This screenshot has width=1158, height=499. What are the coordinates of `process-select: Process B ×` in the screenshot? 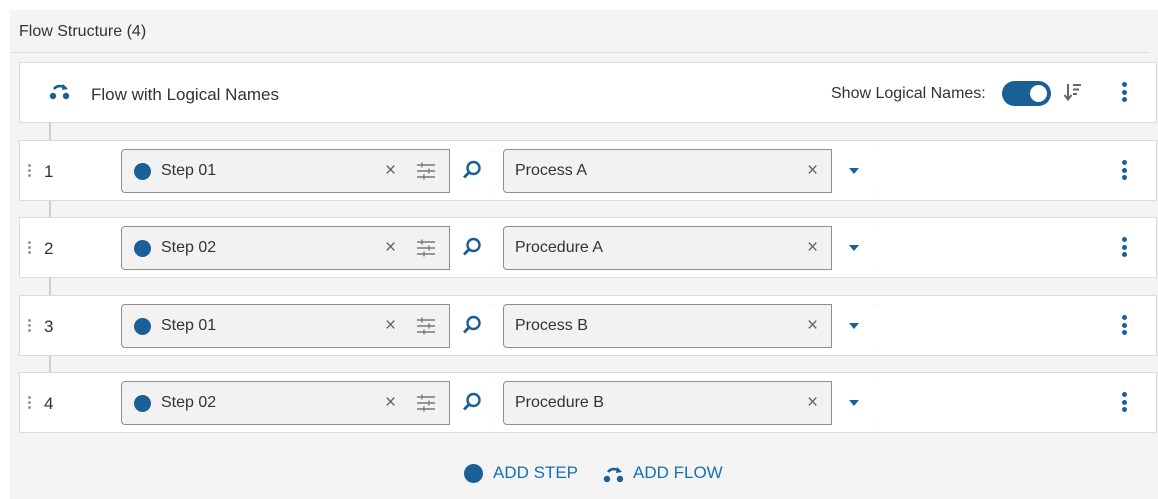 It's located at (689, 326).